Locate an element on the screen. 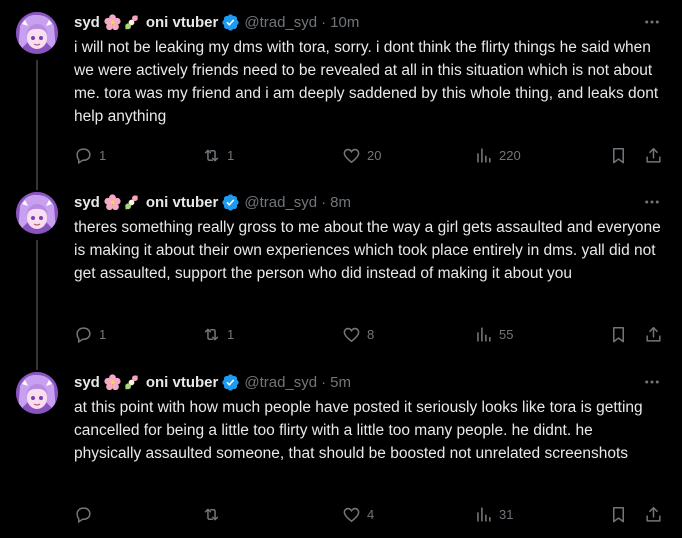  timestamp: 5m is located at coordinates (340, 382).